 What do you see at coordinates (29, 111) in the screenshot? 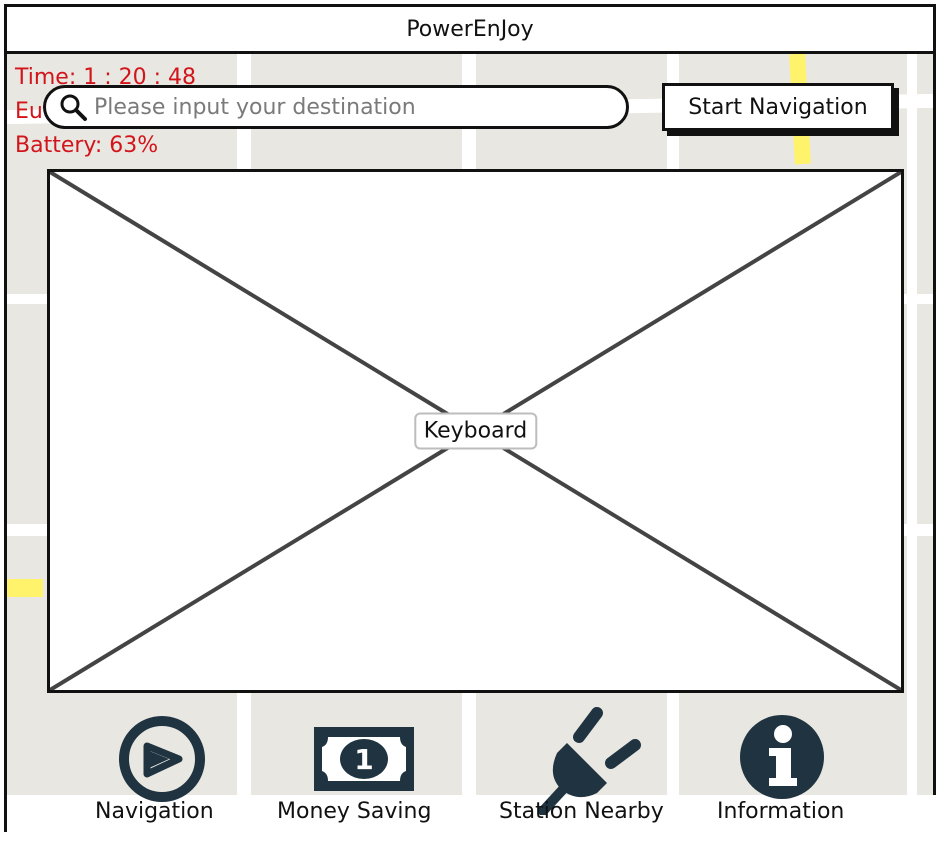
I see `euro-label: Eu` at bounding box center [29, 111].